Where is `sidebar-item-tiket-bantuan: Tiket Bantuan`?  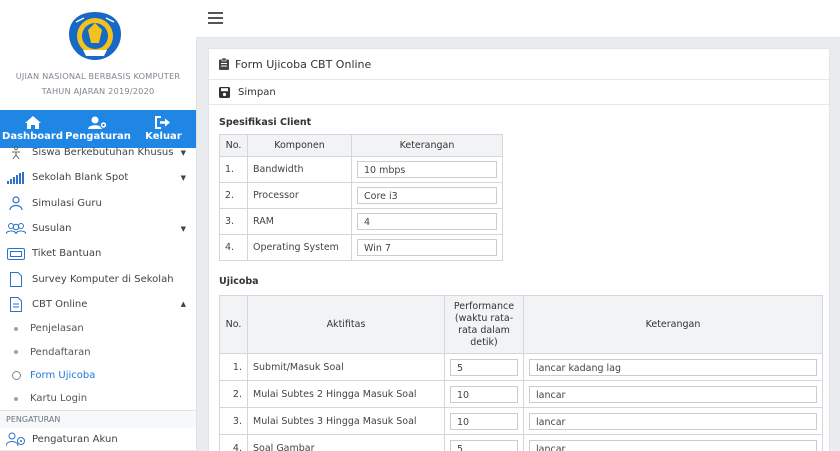
sidebar-item-tiket-bantuan: Tiket Bantuan is located at coordinates (98, 253).